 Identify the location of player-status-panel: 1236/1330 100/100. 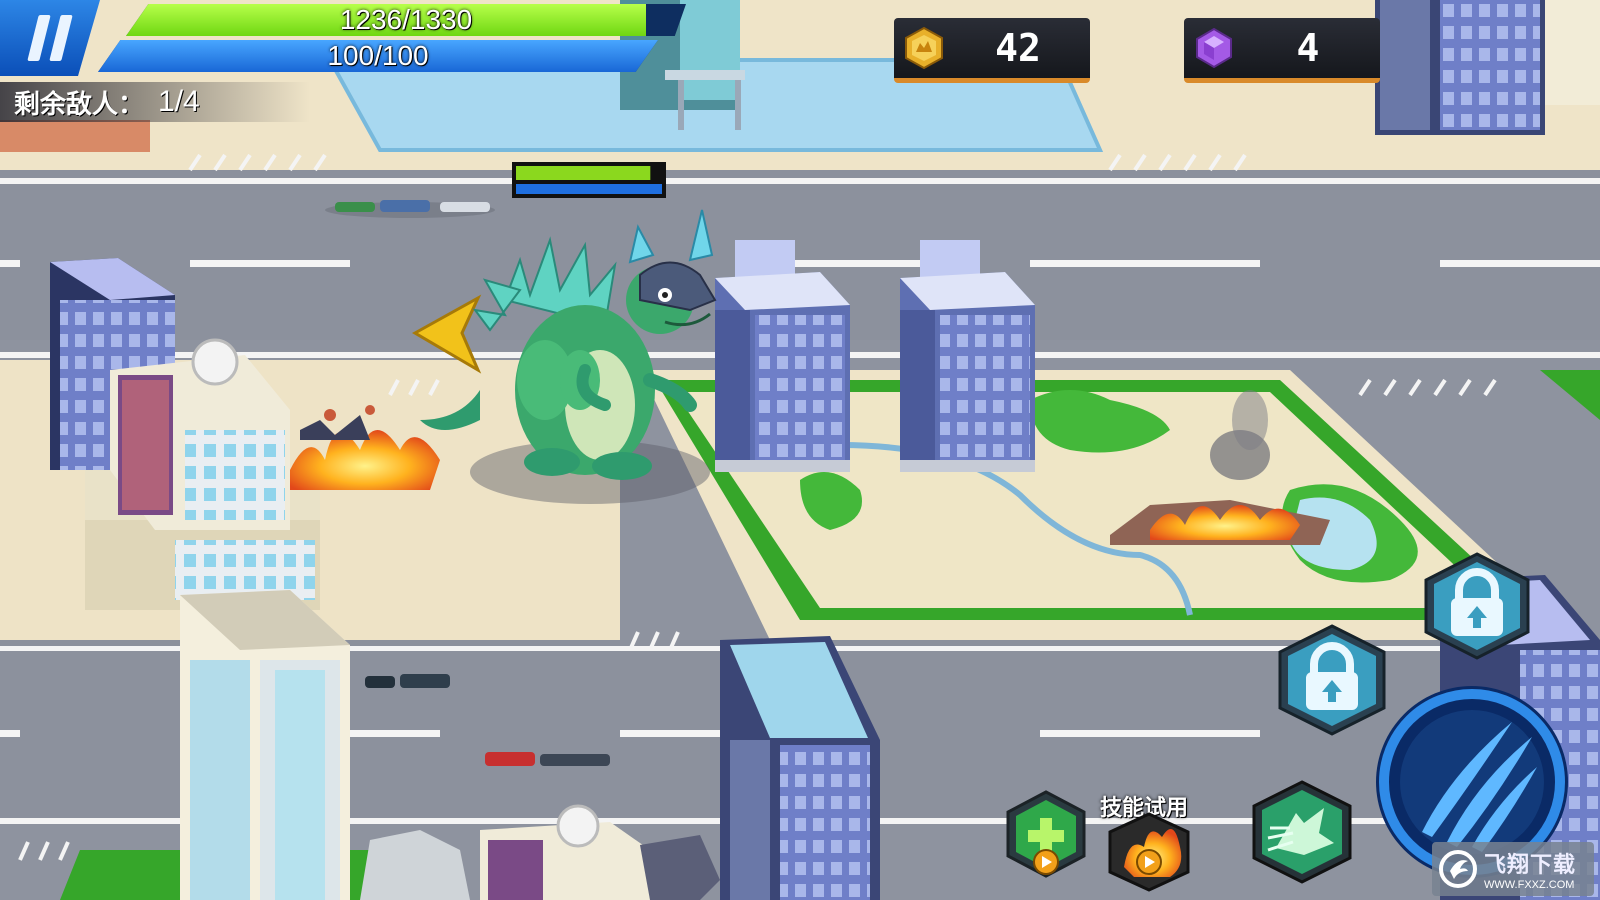
(388, 38).